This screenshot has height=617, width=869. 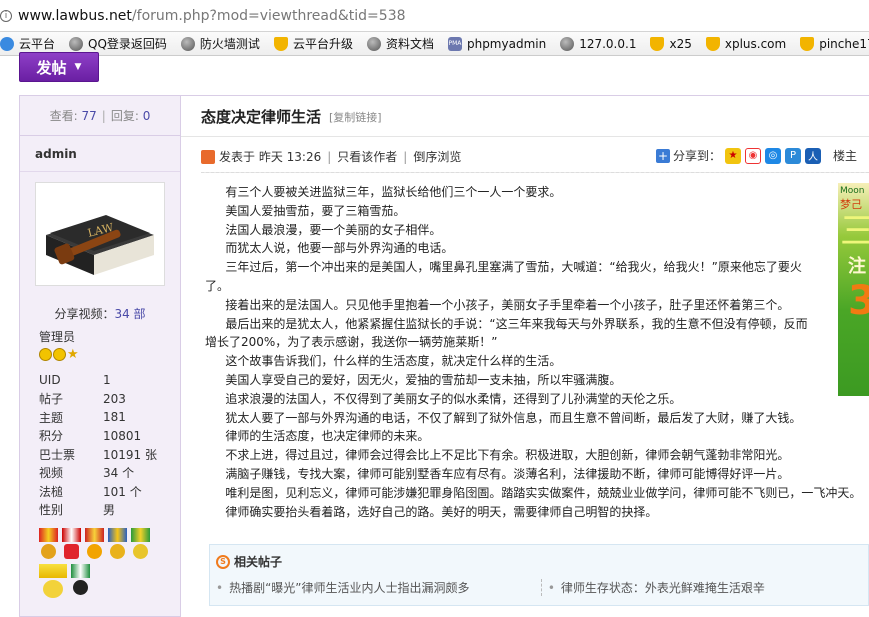 What do you see at coordinates (268, 15) in the screenshot?
I see `url-path: /forum.php?mod=viewthread&tid=538` at bounding box center [268, 15].